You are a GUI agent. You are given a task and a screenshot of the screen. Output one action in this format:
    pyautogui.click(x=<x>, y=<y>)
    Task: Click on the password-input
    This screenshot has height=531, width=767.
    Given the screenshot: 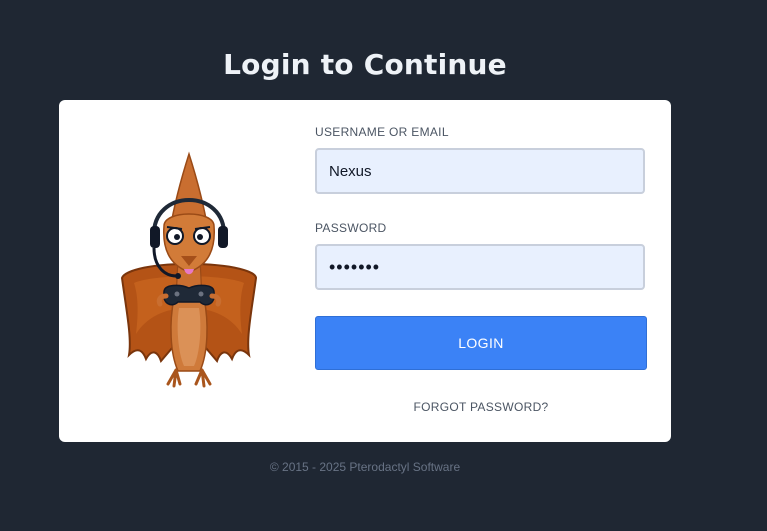 What is the action you would take?
    pyautogui.click(x=480, y=267)
    